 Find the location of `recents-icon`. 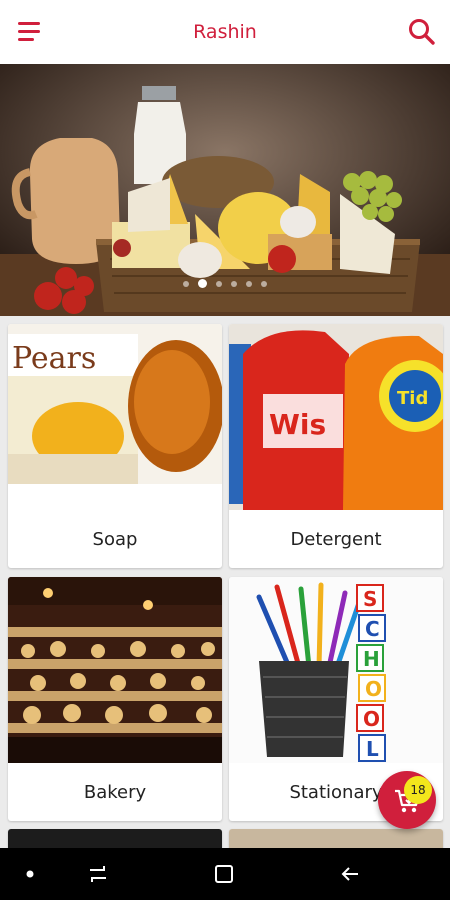

recents-icon is located at coordinates (98, 874).